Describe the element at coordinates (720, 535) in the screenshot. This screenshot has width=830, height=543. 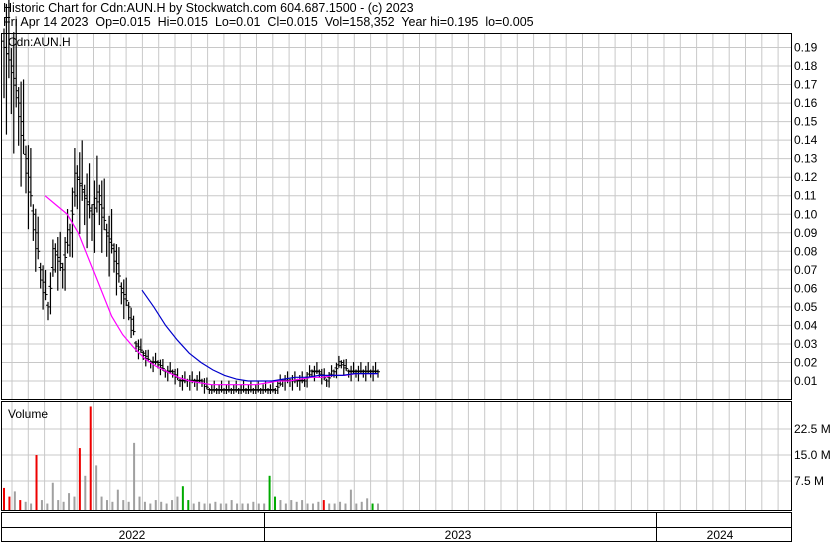
I see `time-axis-label: 2024` at that location.